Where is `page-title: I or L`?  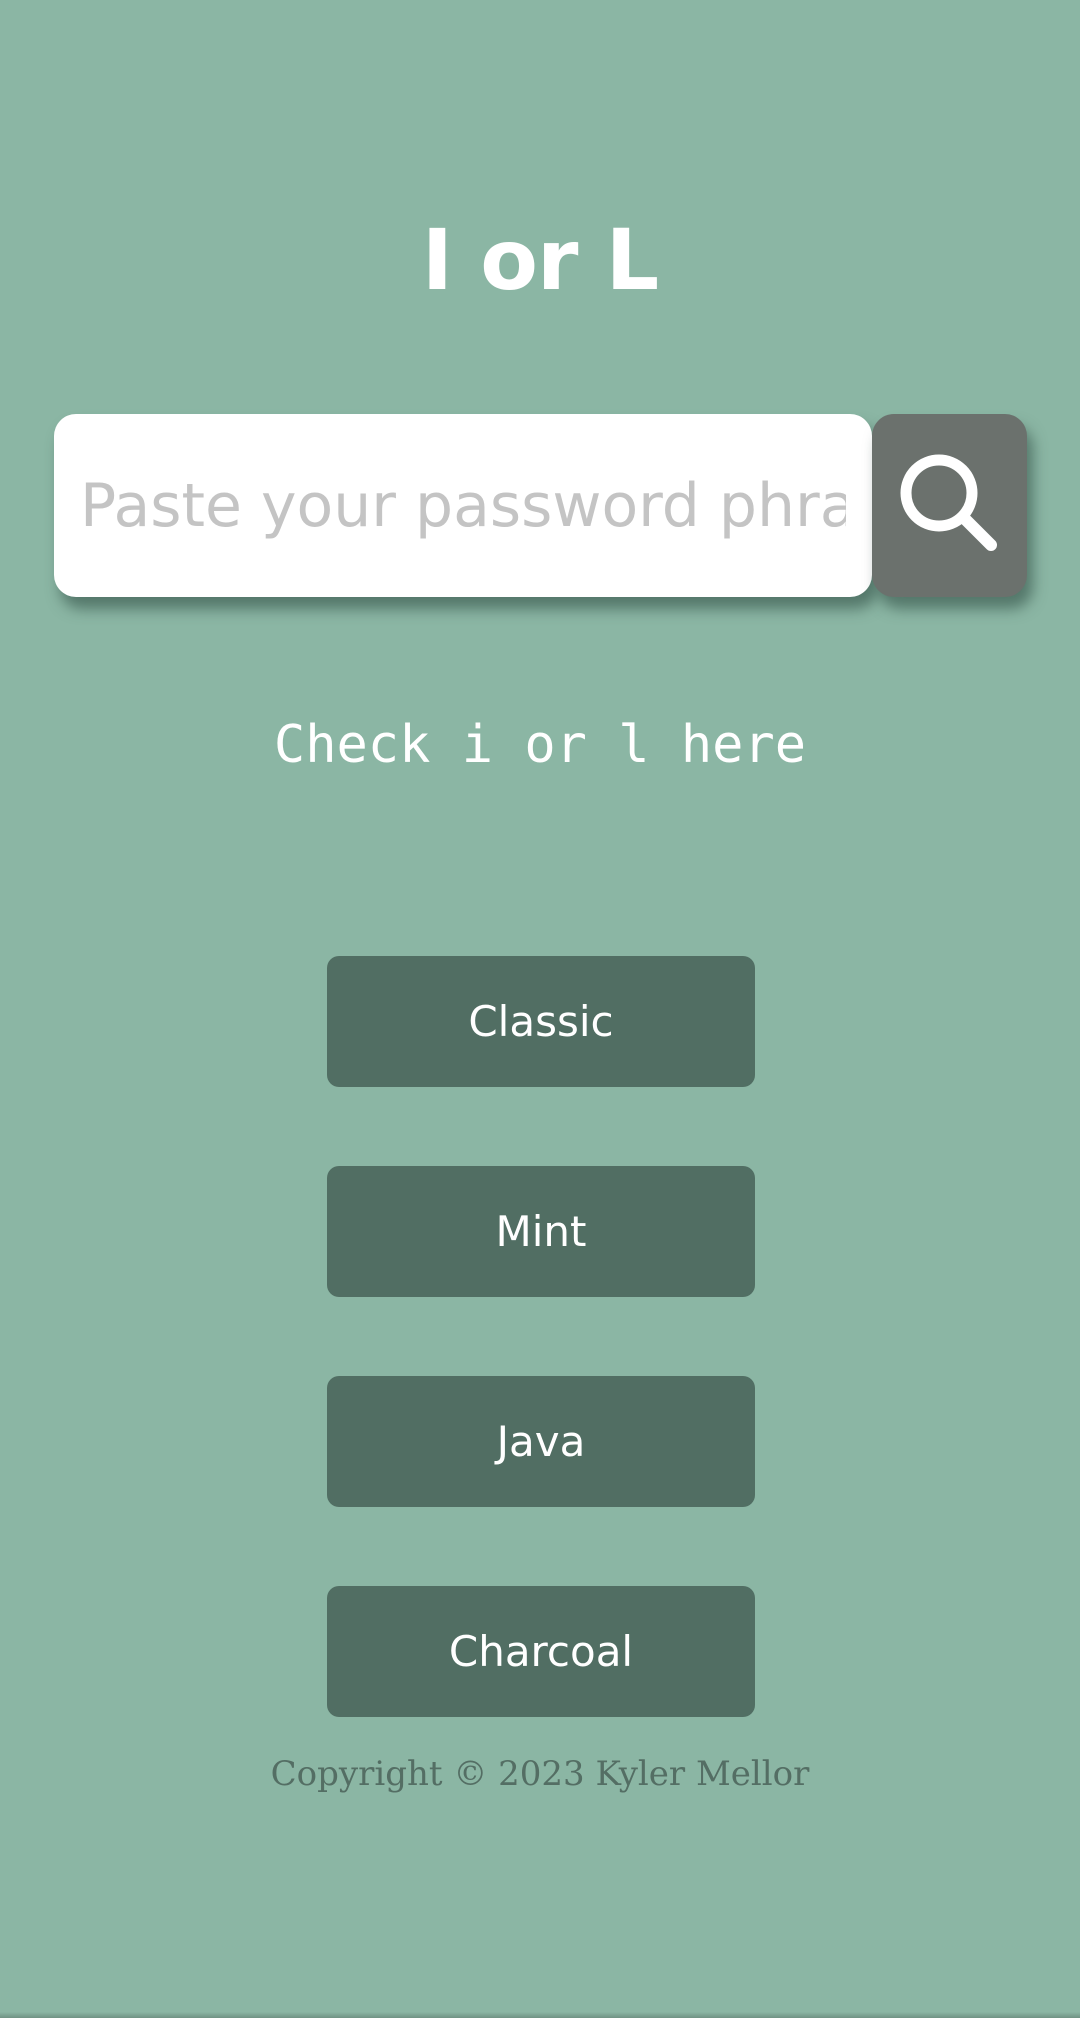 page-title: I or L is located at coordinates (540, 260).